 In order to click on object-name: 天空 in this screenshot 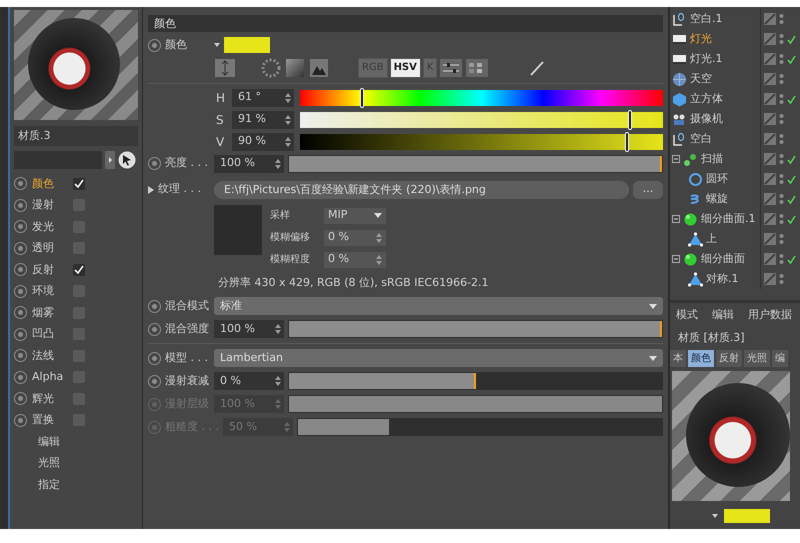, I will do `click(701, 79)`.